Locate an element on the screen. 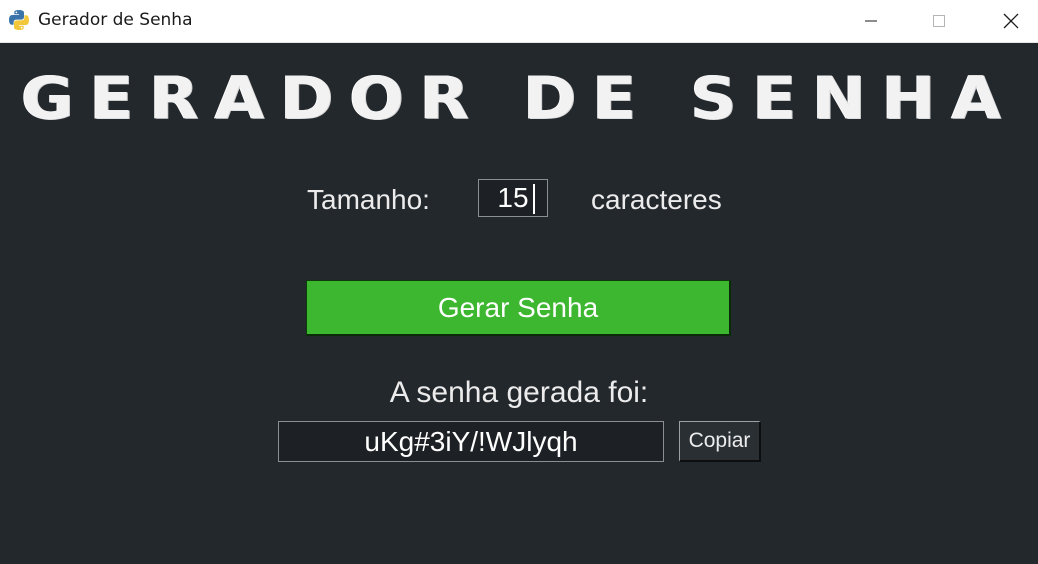 This screenshot has height=564, width=1038. maximize-icon is located at coordinates (939, 21).